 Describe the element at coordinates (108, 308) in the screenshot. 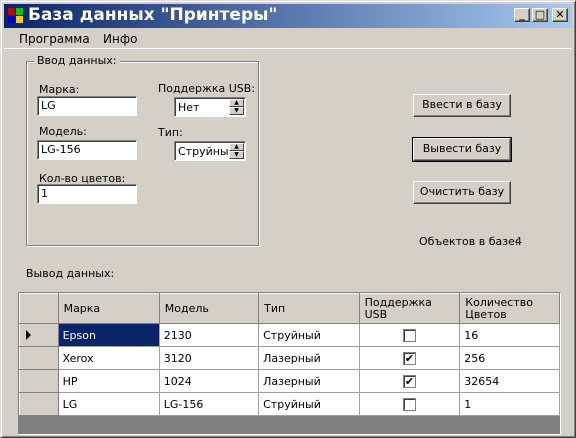

I see `column-header-brand: Марка` at that location.